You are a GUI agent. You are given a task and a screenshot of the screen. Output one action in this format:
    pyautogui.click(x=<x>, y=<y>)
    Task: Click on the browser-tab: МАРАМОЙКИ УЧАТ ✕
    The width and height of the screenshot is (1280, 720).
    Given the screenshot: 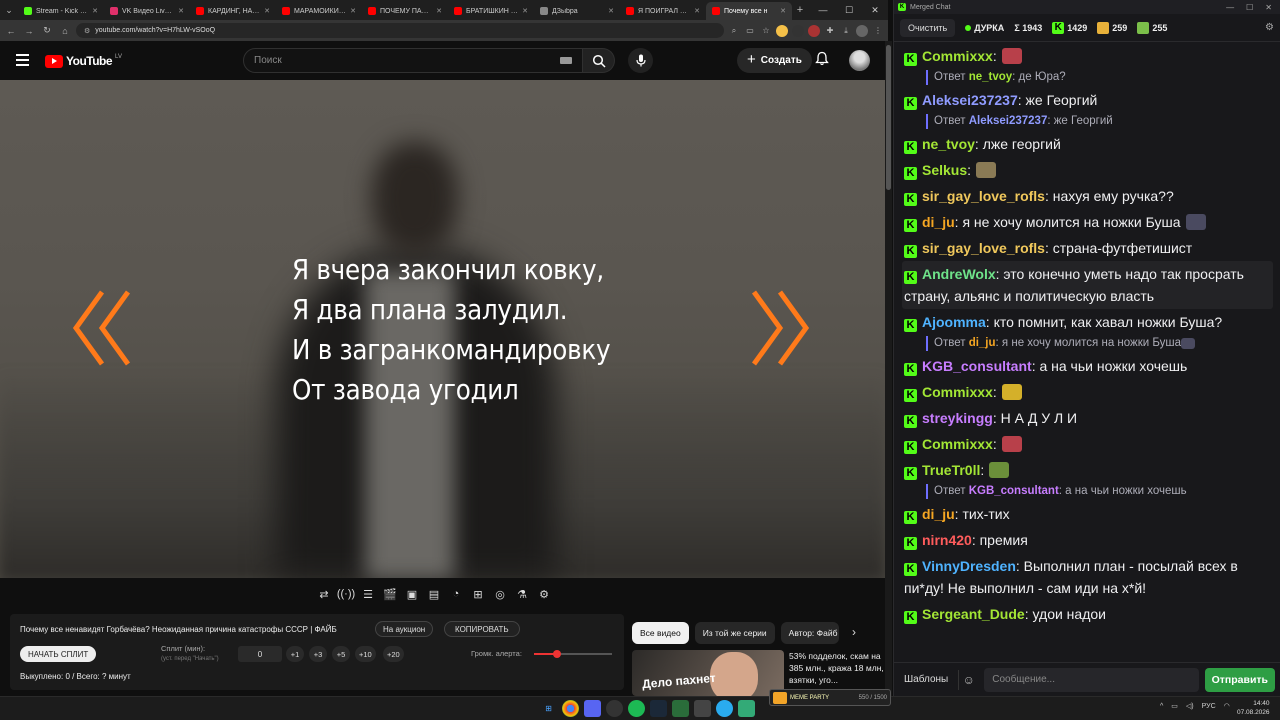 What is the action you would take?
    pyautogui.click(x=319, y=11)
    